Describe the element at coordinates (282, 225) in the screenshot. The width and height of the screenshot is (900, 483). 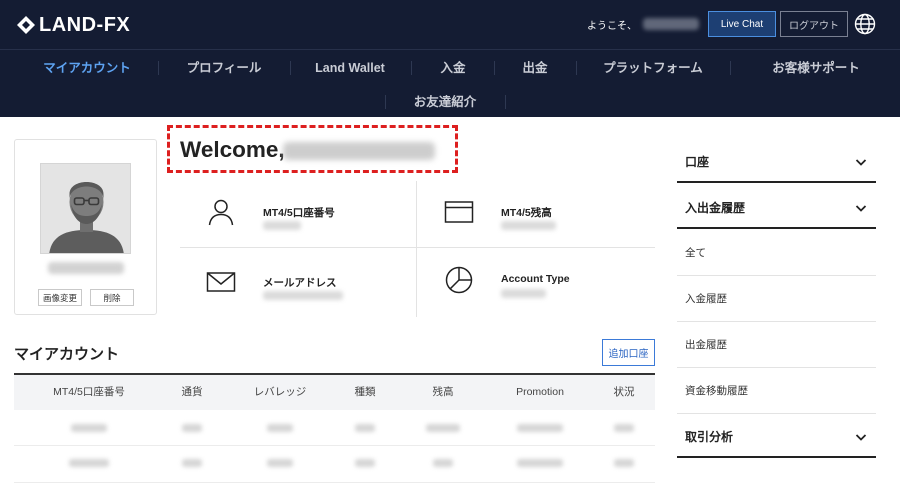
I see `account-number-value-redacted` at that location.